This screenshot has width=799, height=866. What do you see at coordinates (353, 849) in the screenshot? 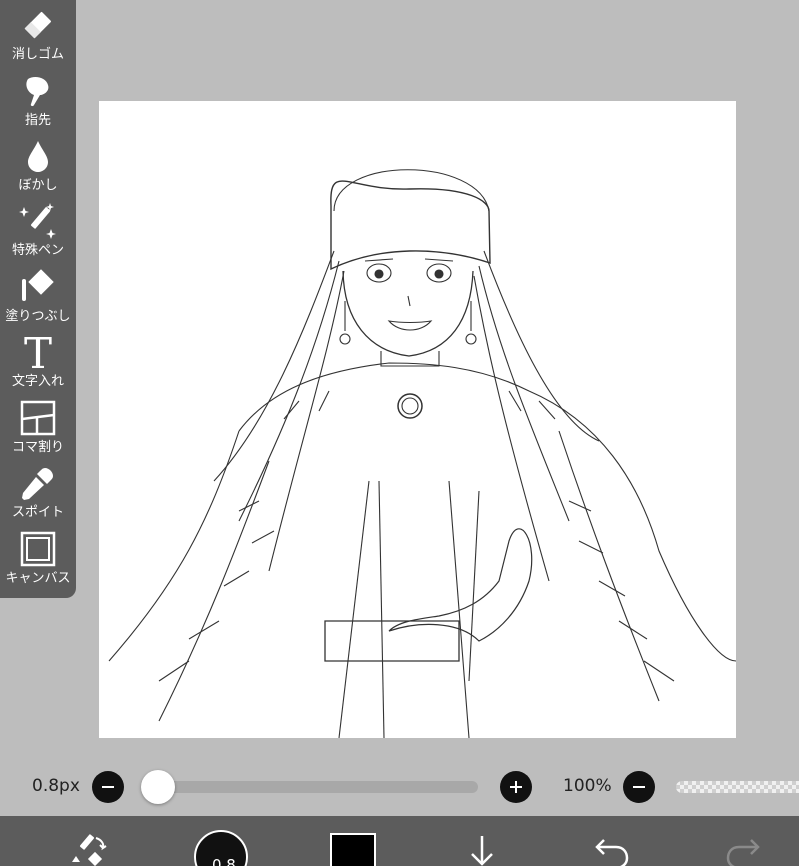
I see `color-swatch` at bounding box center [353, 849].